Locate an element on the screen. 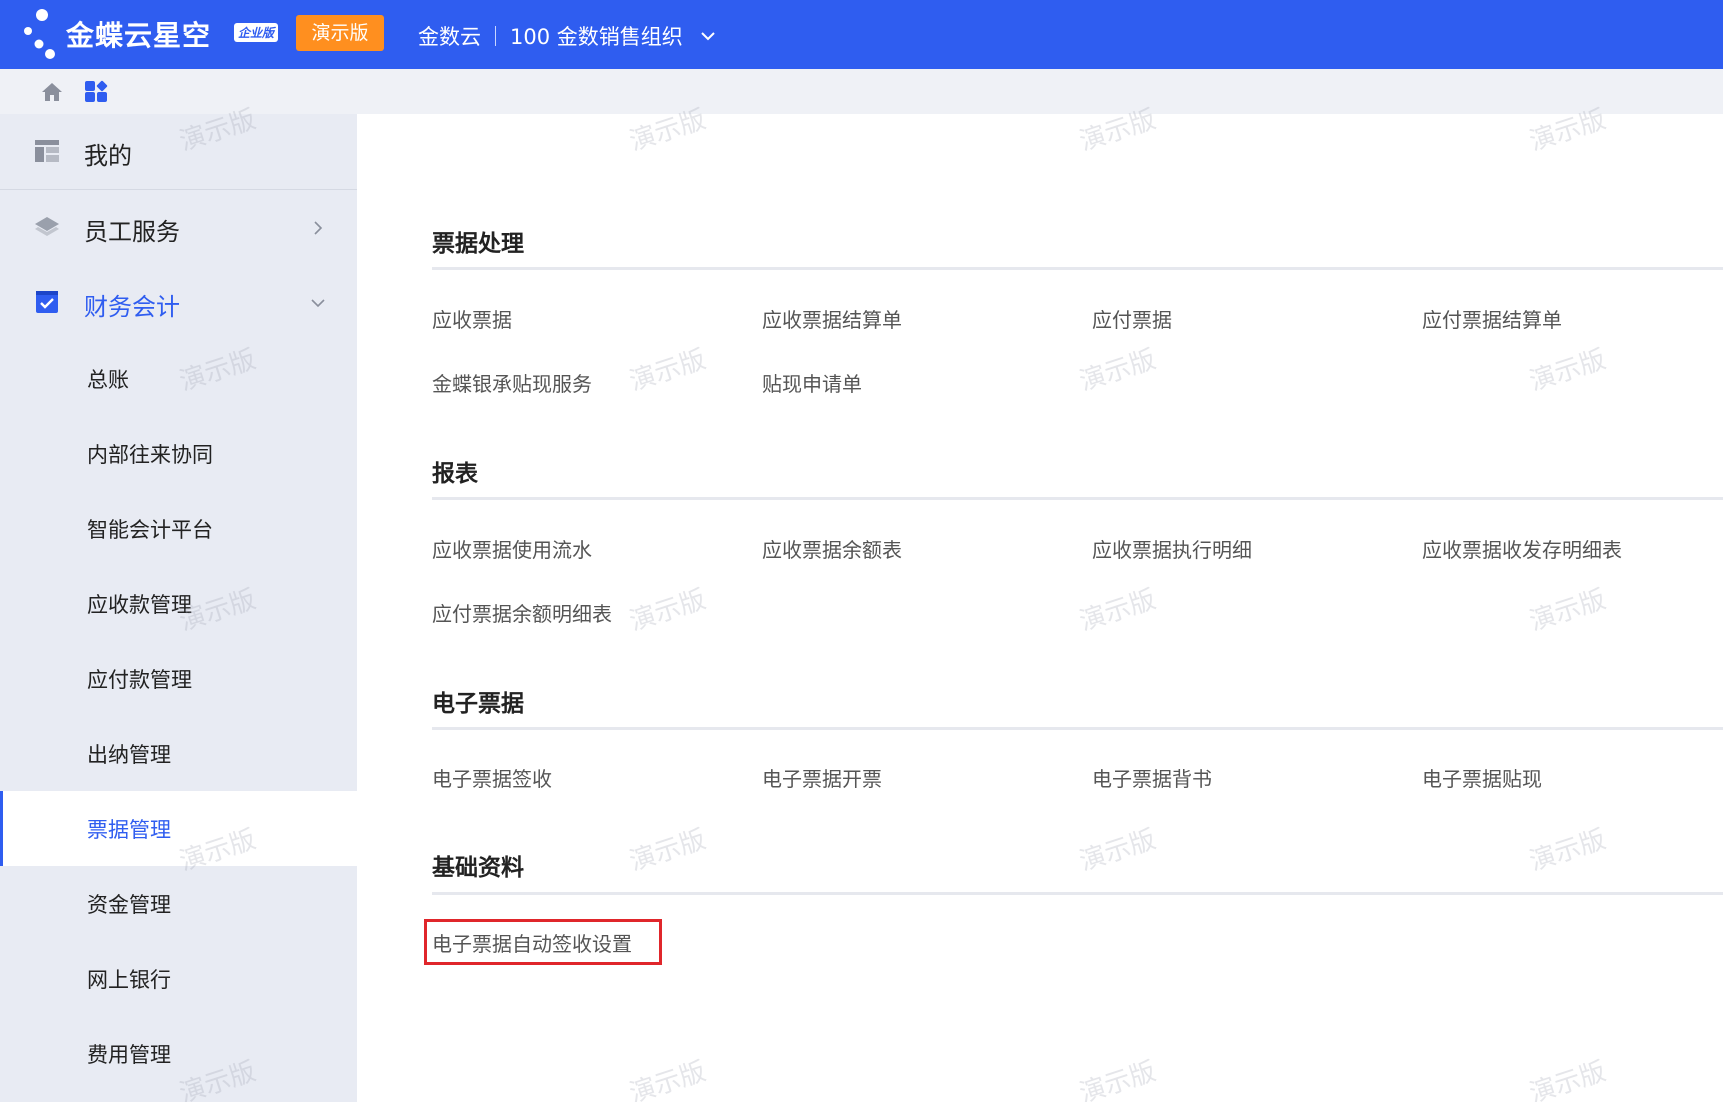  sidebar-item-label: 应付款管理 is located at coordinates (139, 679).